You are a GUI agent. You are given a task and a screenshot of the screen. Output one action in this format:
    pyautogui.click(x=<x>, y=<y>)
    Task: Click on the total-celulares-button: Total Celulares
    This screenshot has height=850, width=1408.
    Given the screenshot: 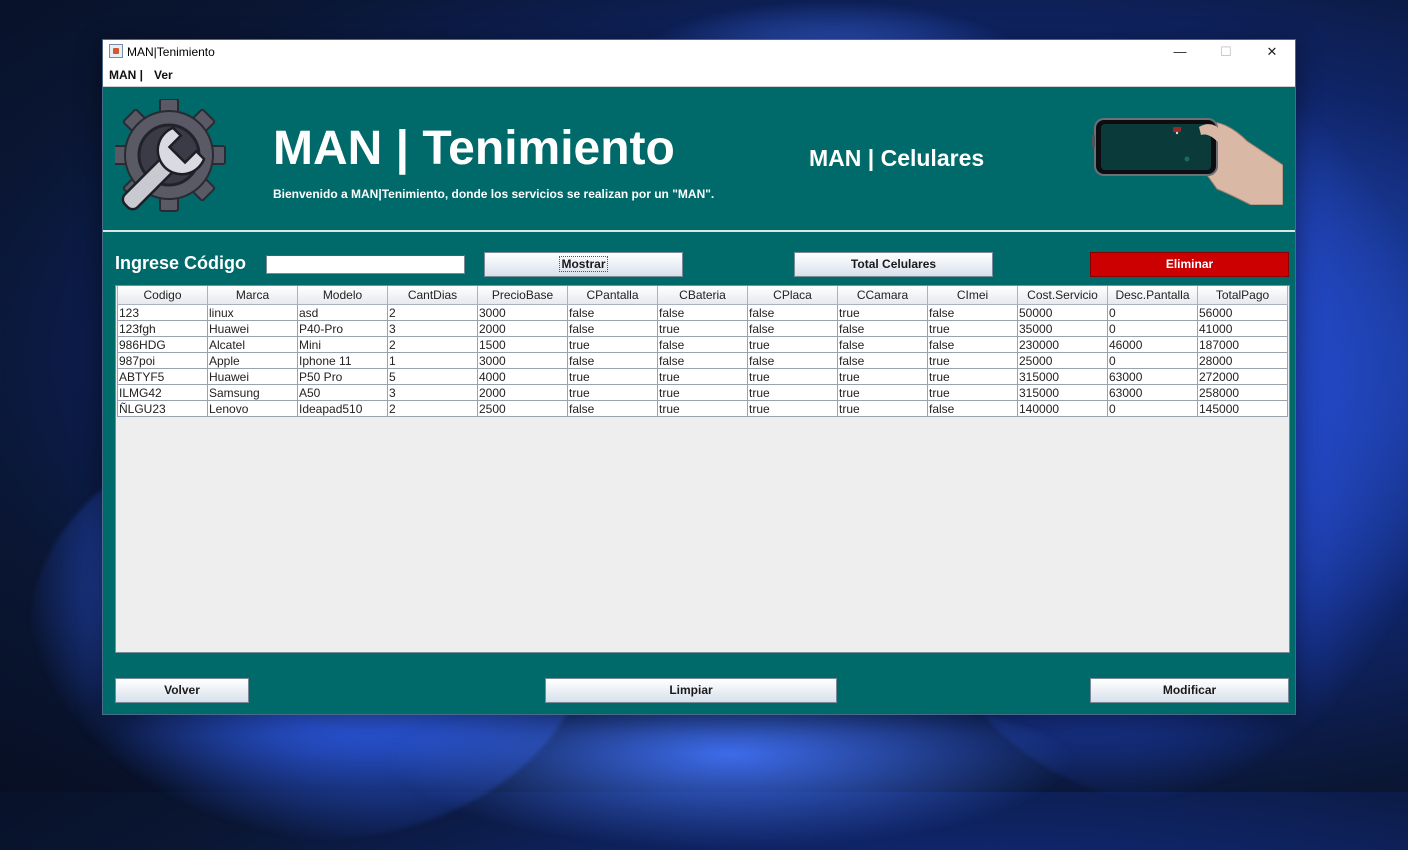 What is the action you would take?
    pyautogui.click(x=893, y=264)
    